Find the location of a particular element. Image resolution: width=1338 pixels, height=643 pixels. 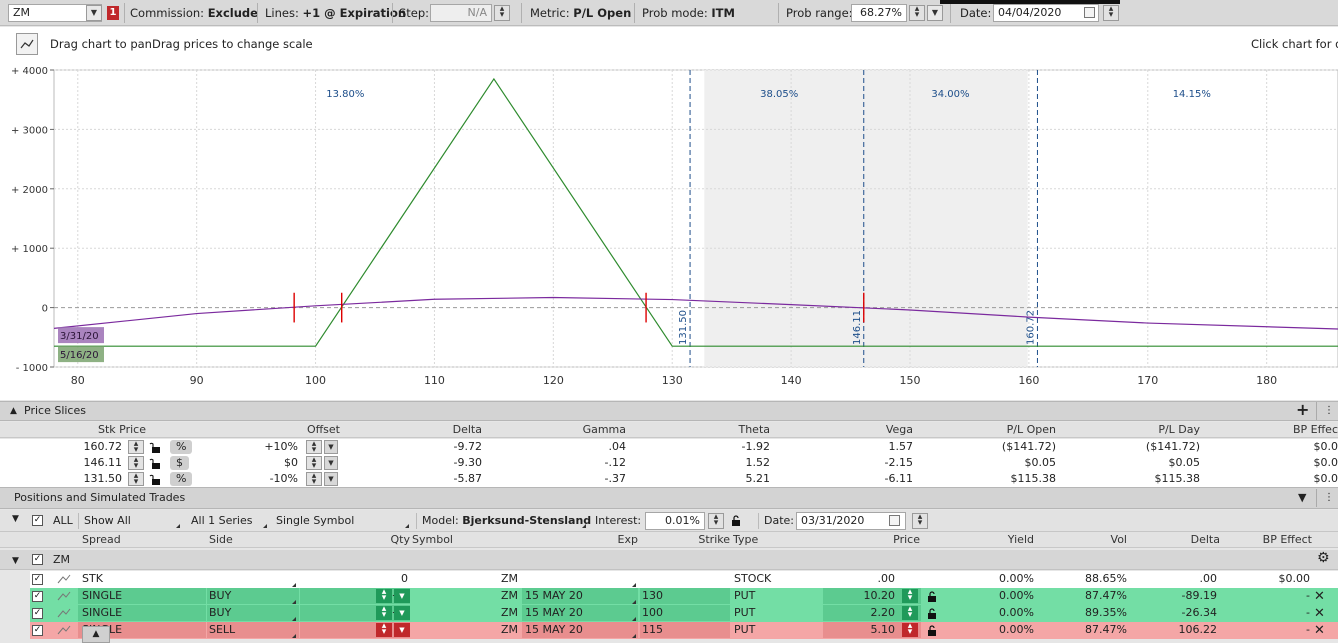

row-side: SELL is located at coordinates (253, 630).